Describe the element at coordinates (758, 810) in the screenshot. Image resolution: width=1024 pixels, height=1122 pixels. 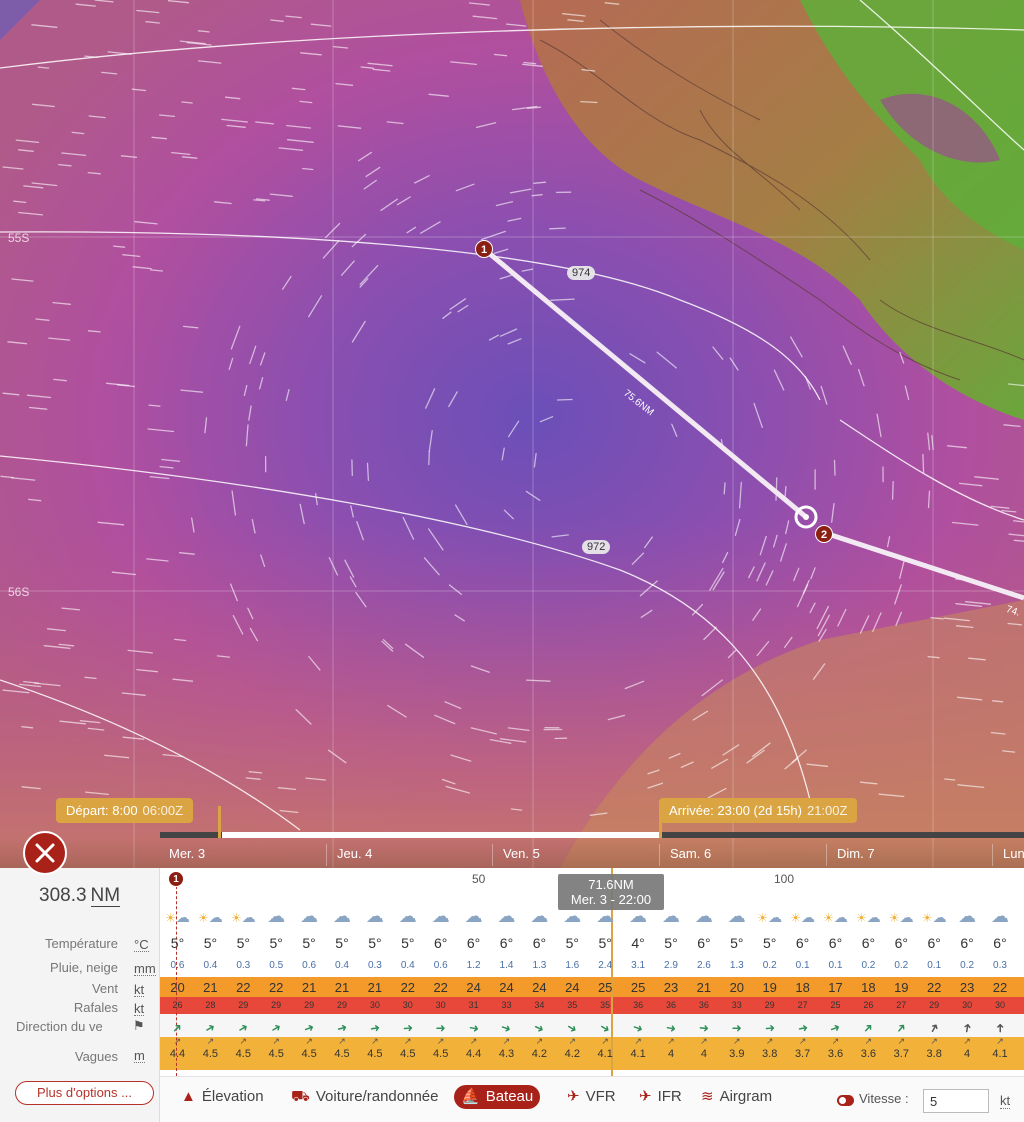
I see `arrival-time-tag: Arrivée: 23:00 (2d 15h) 21:00Z` at that location.